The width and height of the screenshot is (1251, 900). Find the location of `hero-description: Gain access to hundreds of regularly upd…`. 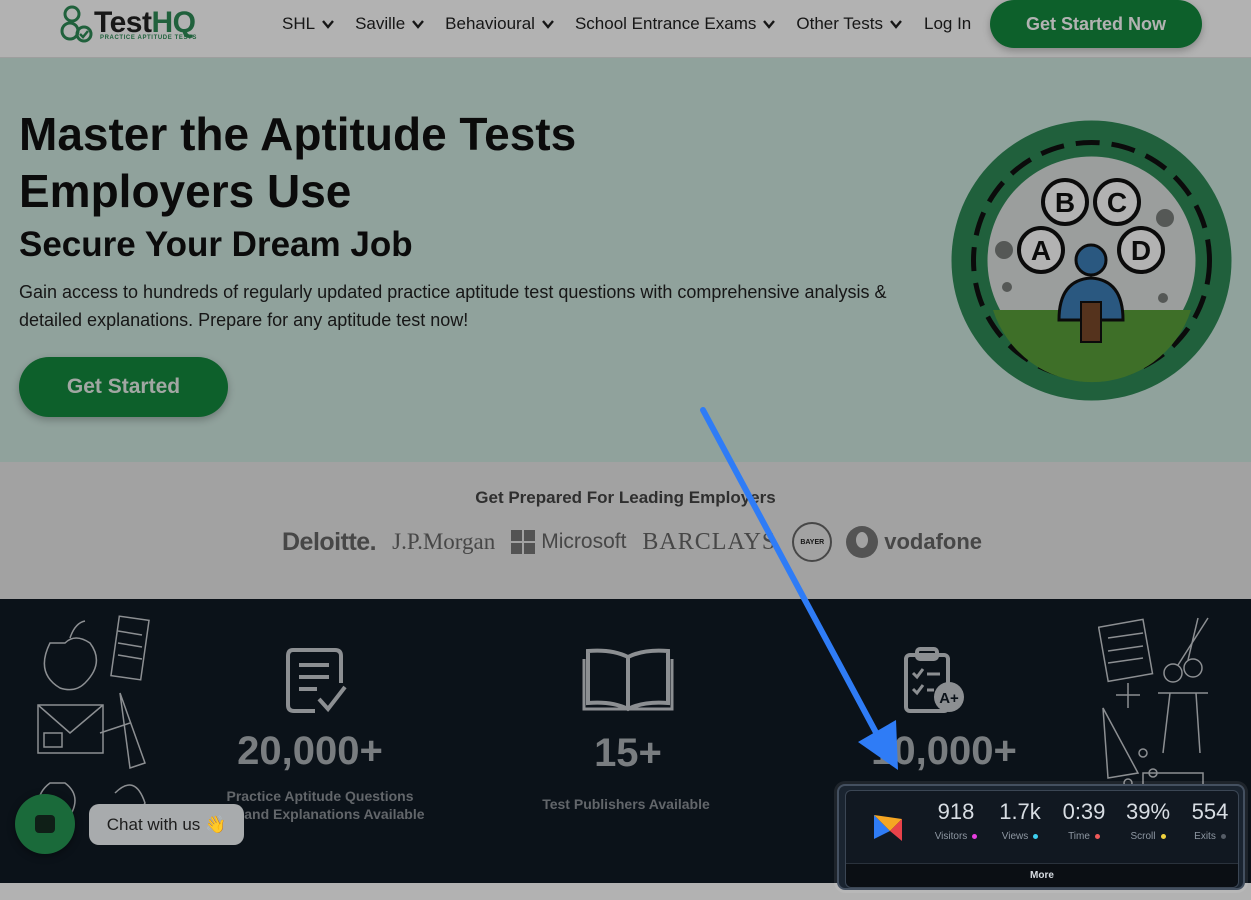

hero-description: Gain access to hundreds of regularly upd… is located at coordinates (453, 306).